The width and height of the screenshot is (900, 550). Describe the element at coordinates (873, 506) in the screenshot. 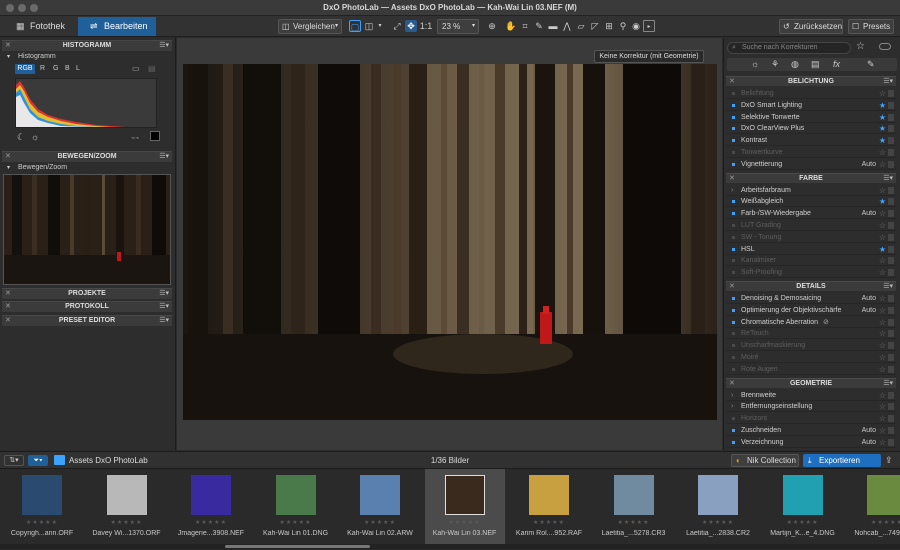

I see `thumbnail: ★★★★★ Nohcab_...7491.NEF` at that location.